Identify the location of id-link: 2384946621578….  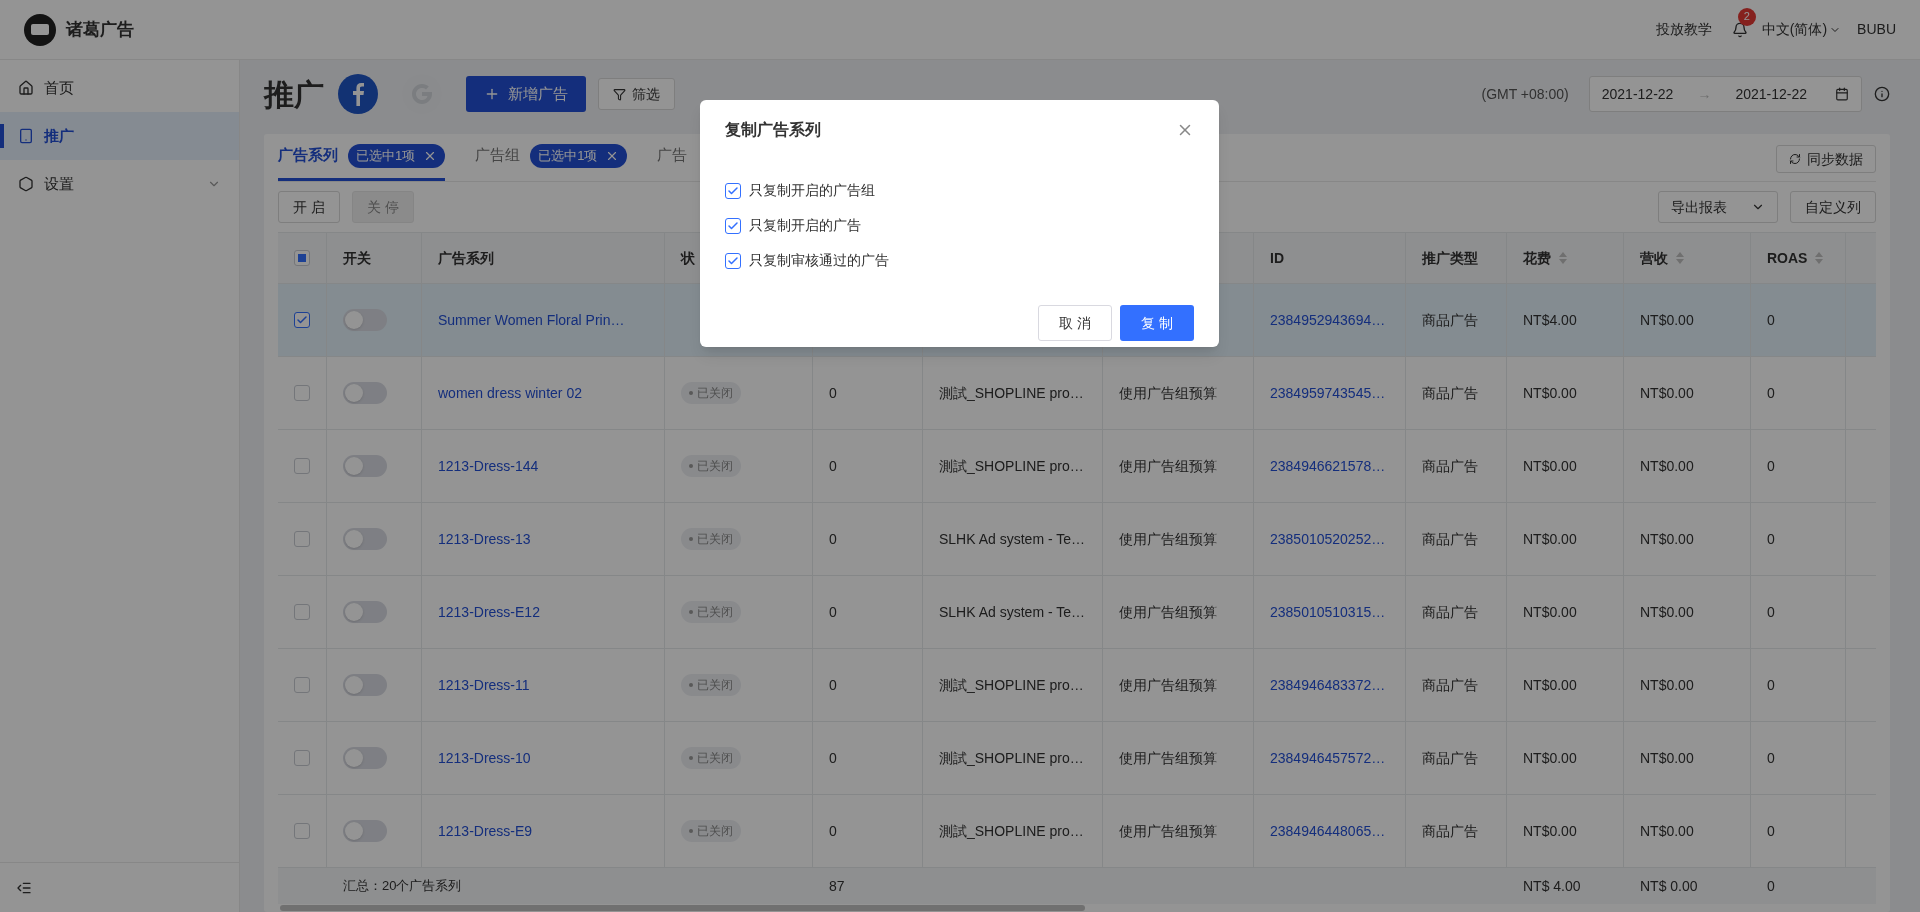
(1328, 466).